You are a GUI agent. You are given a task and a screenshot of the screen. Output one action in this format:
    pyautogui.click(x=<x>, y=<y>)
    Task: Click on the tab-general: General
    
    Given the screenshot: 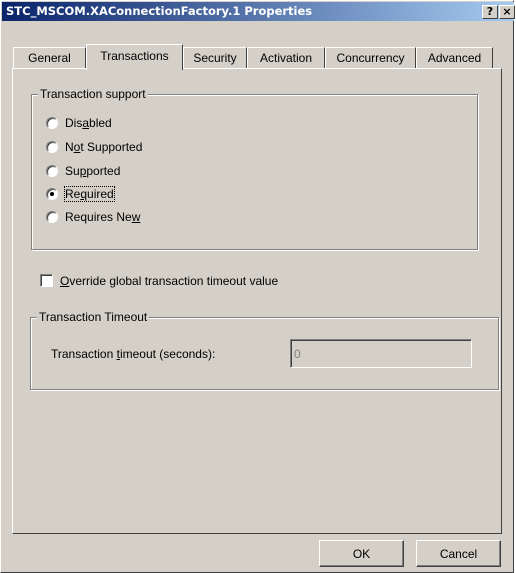 What is the action you would take?
    pyautogui.click(x=49, y=57)
    